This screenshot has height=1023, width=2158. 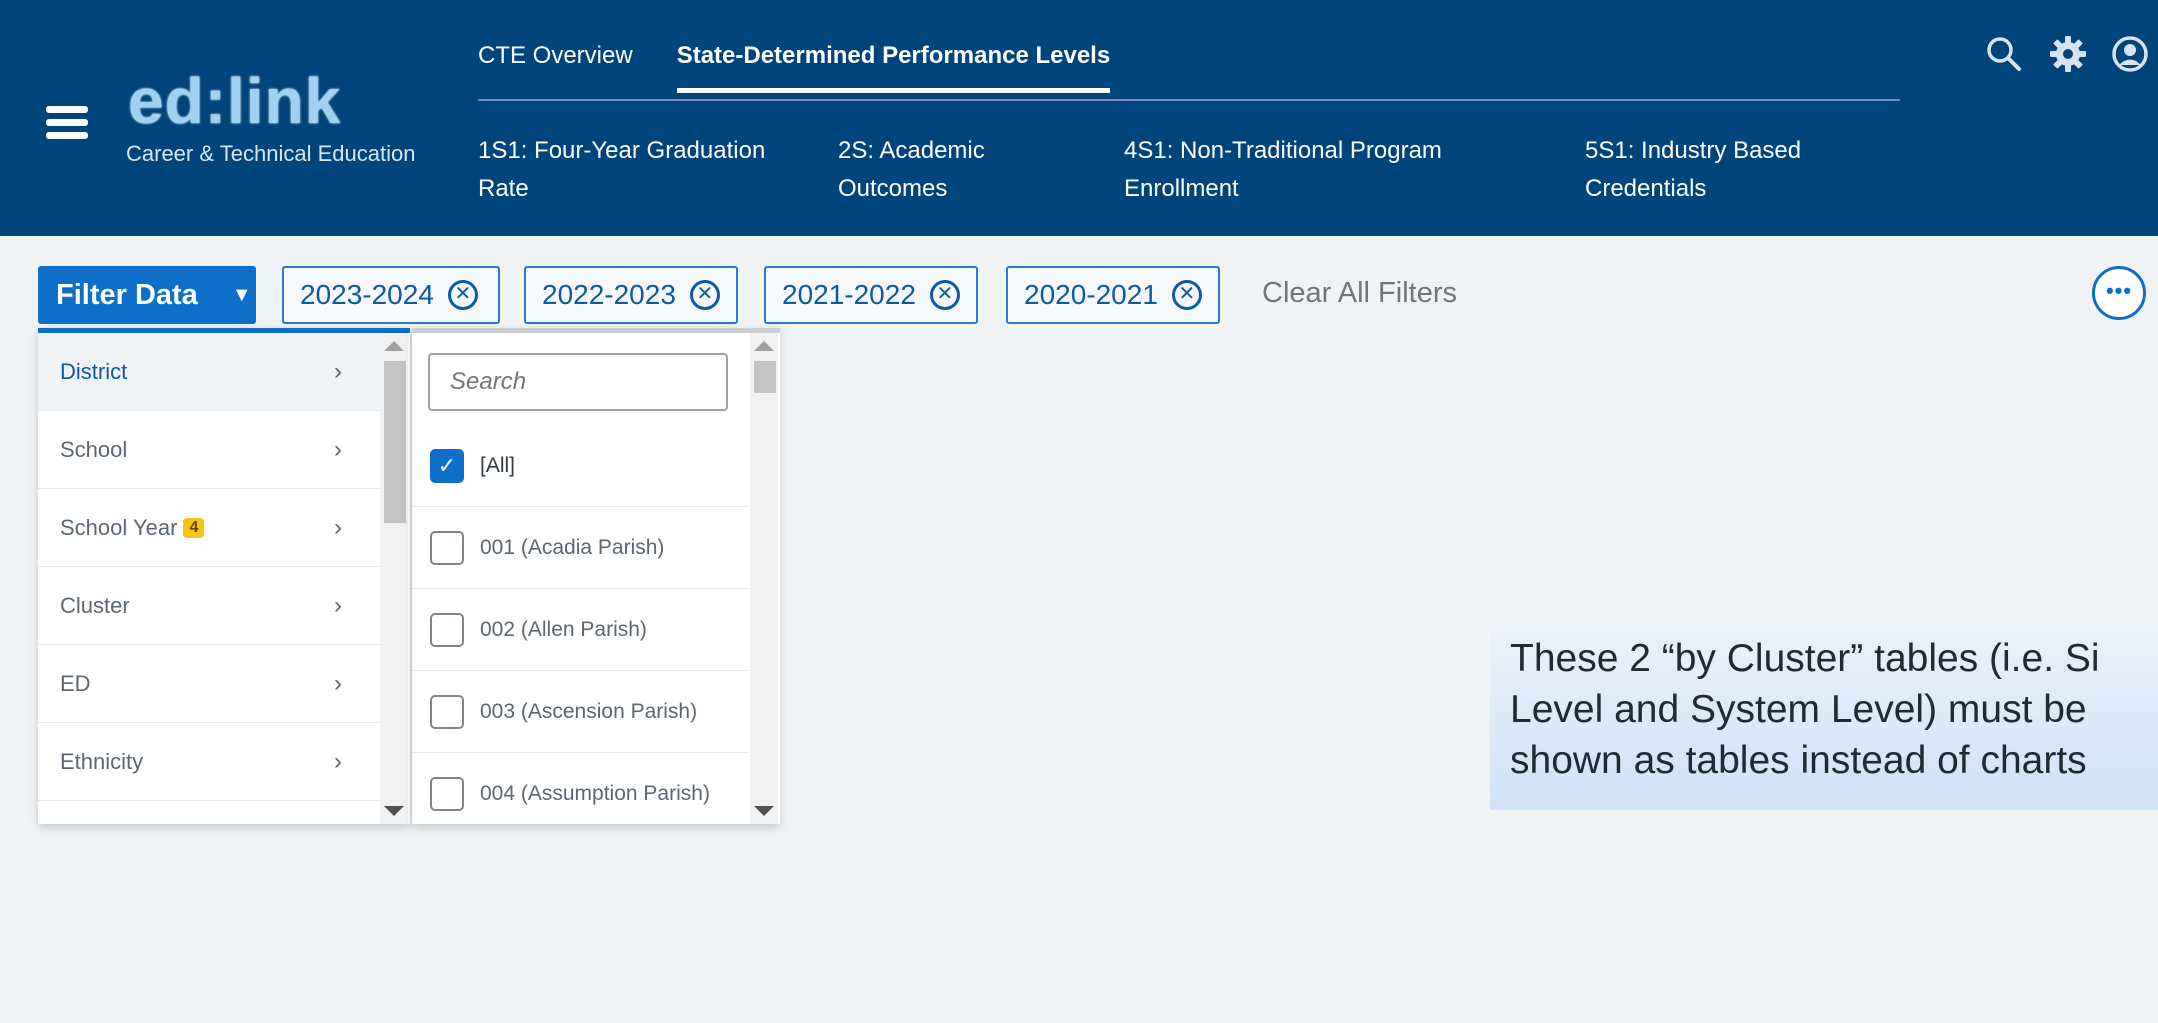 I want to click on category-label: School Year, so click(x=119, y=527).